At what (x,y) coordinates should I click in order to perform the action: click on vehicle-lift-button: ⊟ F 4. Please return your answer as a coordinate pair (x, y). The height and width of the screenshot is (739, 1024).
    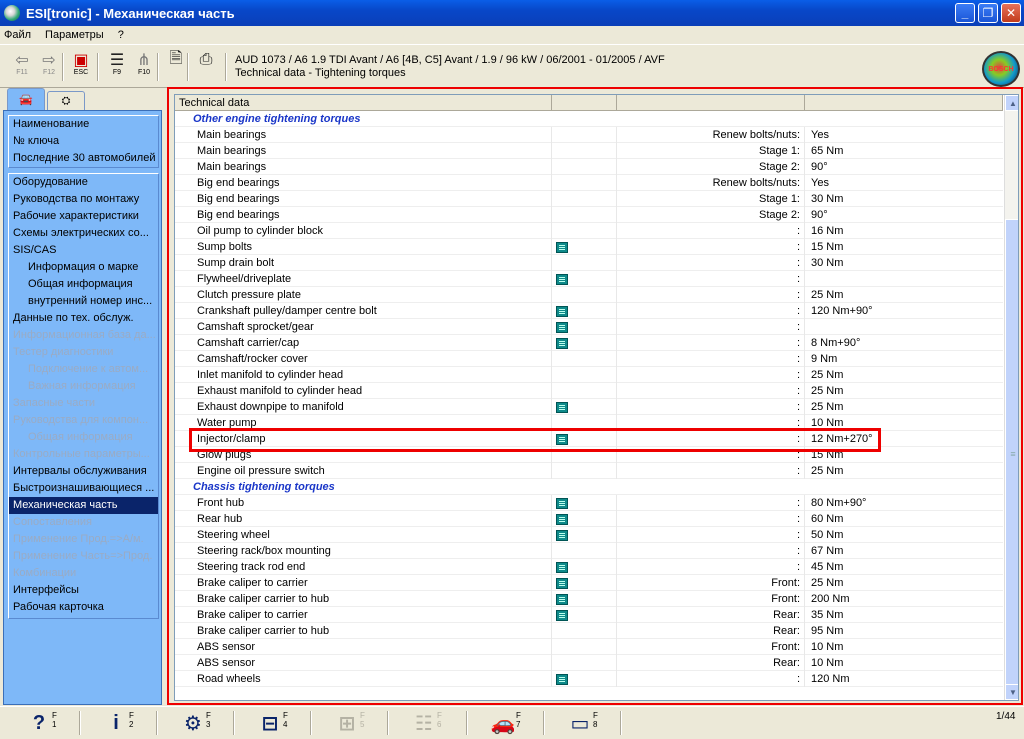
    Looking at the image, I should click on (272, 723).